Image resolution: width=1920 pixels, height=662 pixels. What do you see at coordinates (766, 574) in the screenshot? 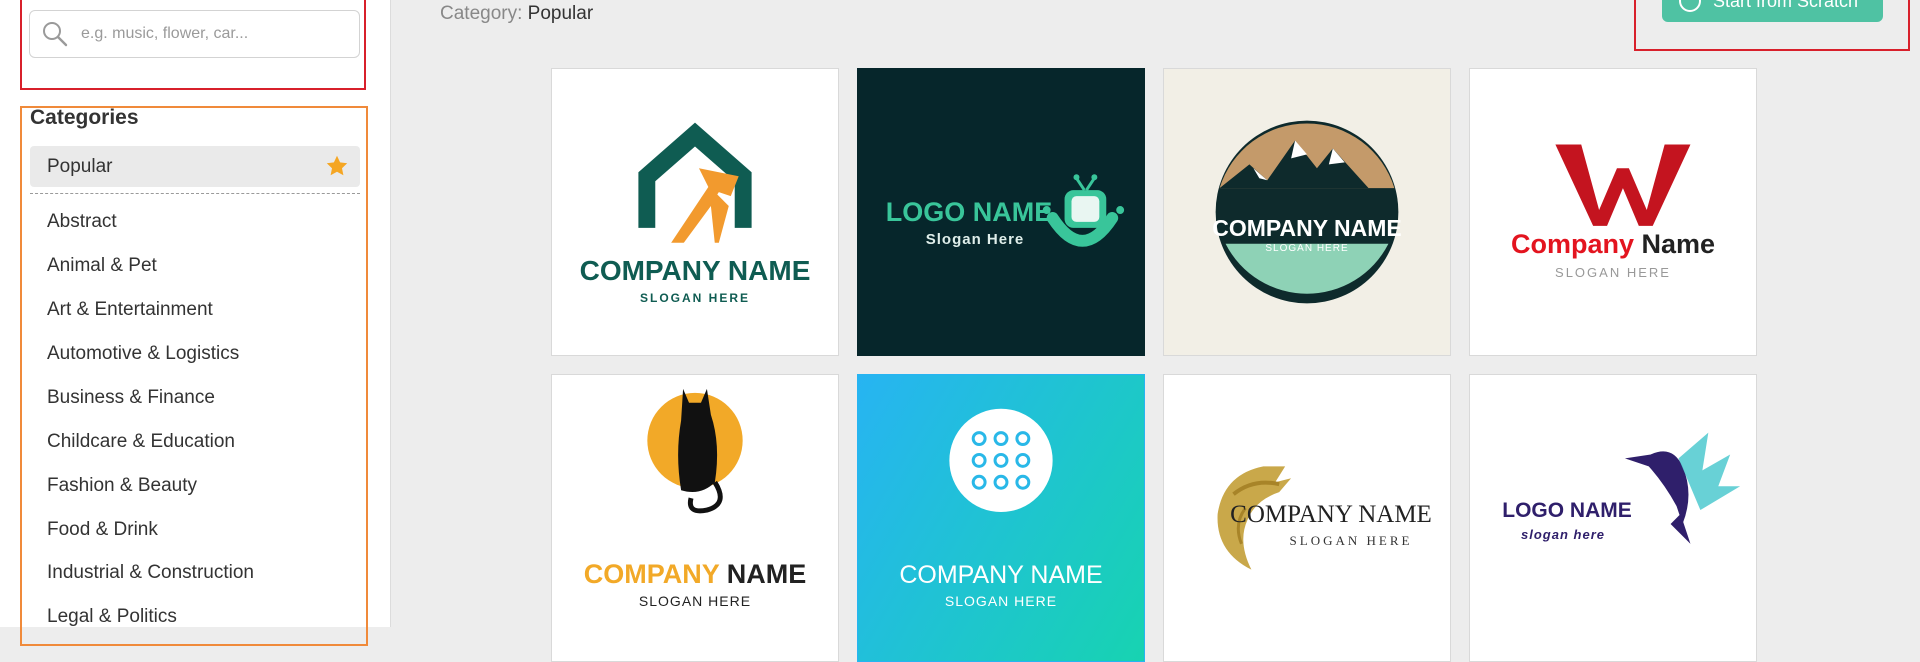
I see `logo-name-part: NAME` at bounding box center [766, 574].